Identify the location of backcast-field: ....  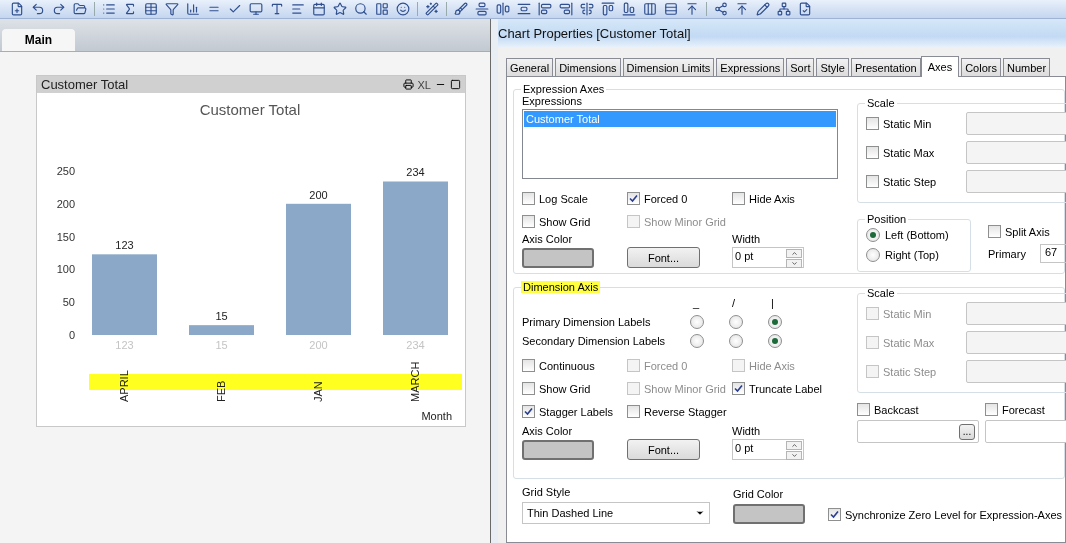
(918, 431).